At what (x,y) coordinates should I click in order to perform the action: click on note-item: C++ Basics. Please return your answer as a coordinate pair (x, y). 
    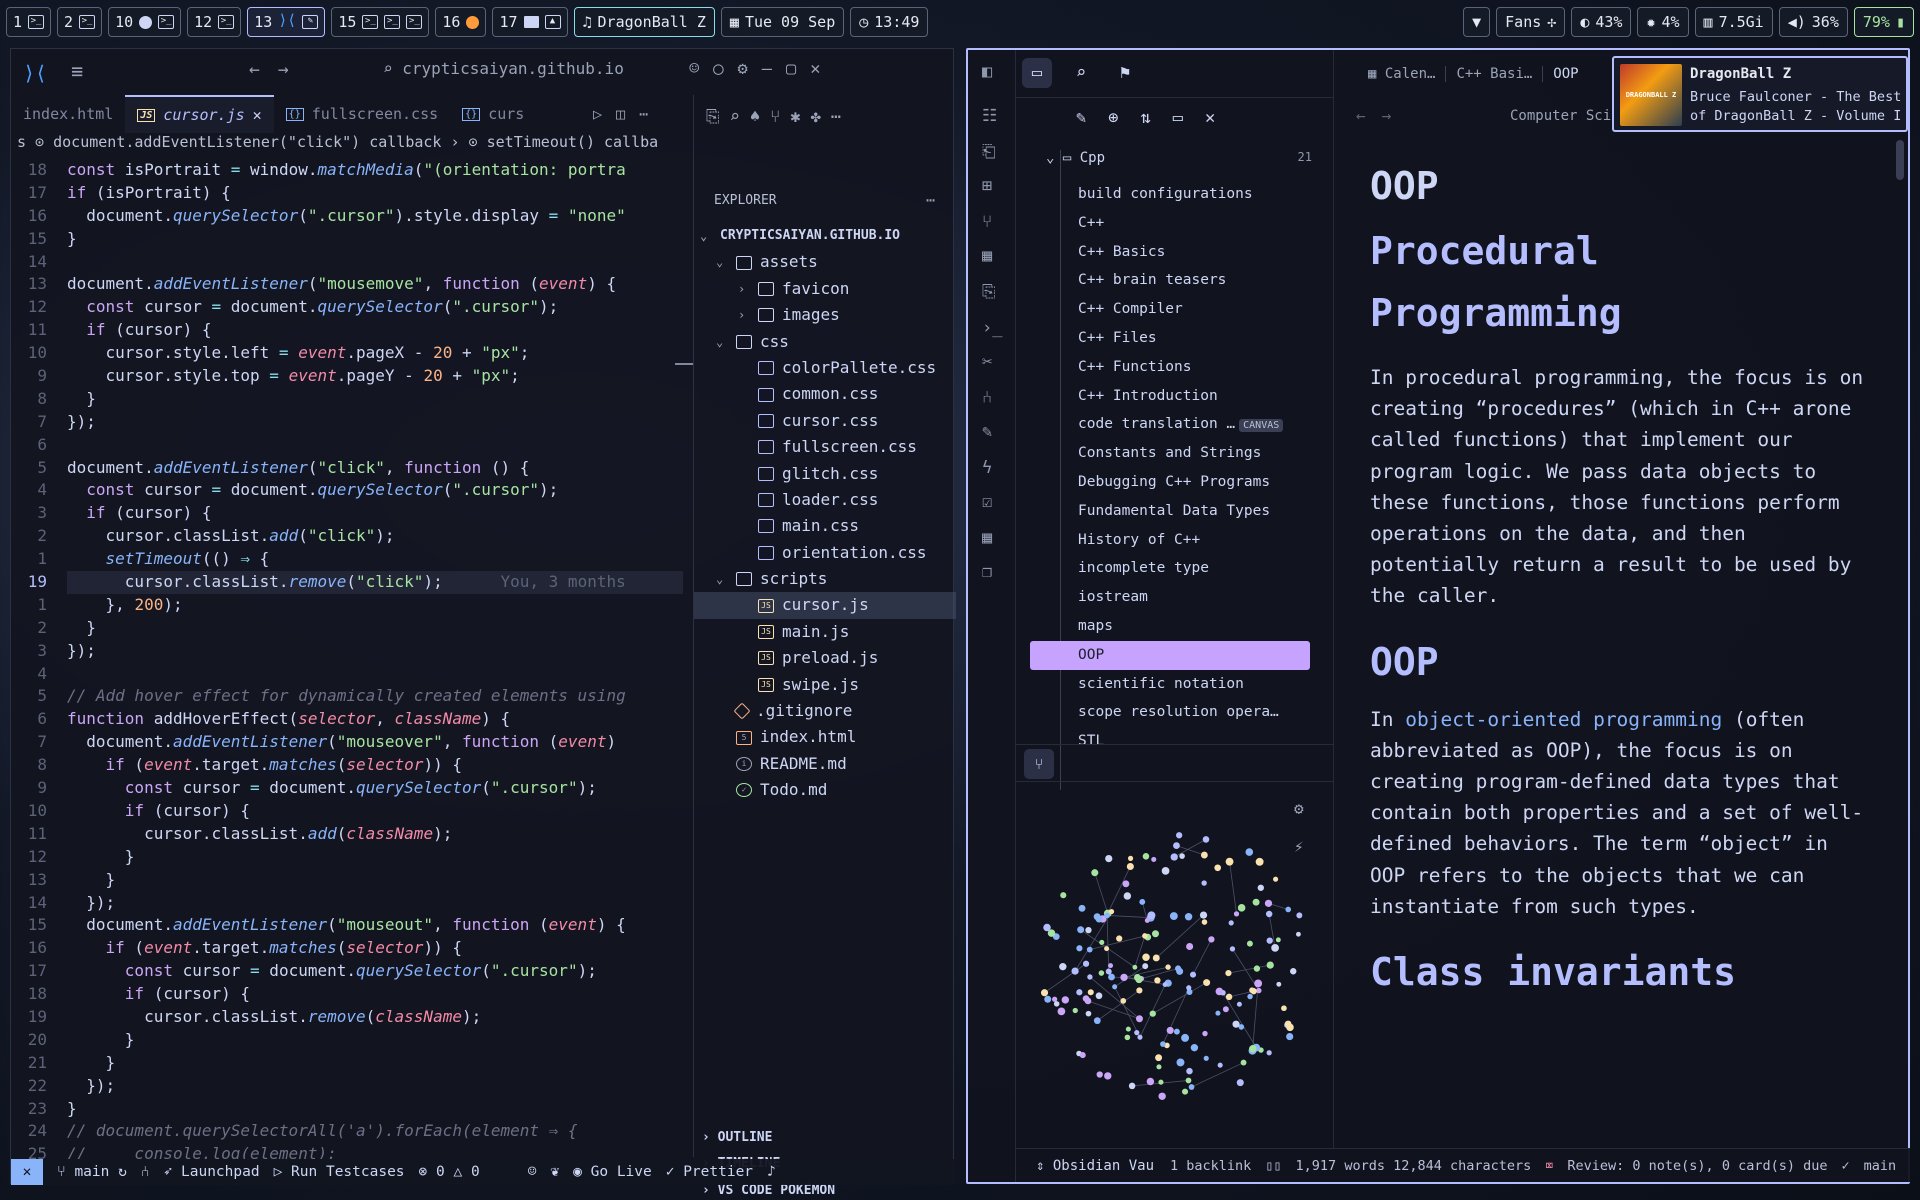
    Looking at the image, I should click on (1170, 252).